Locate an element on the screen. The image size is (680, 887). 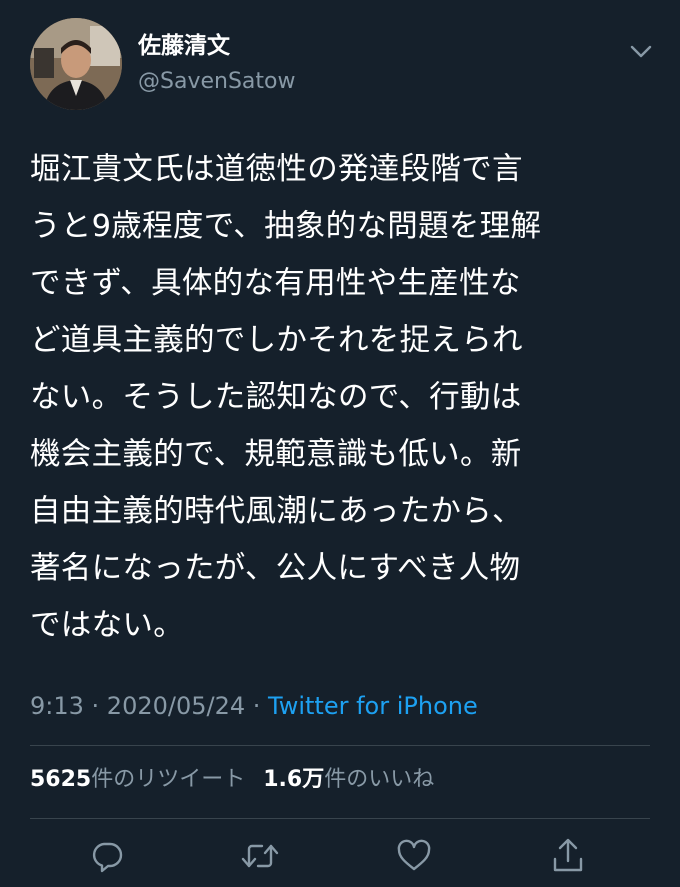
retweet-icon is located at coordinates (260, 856).